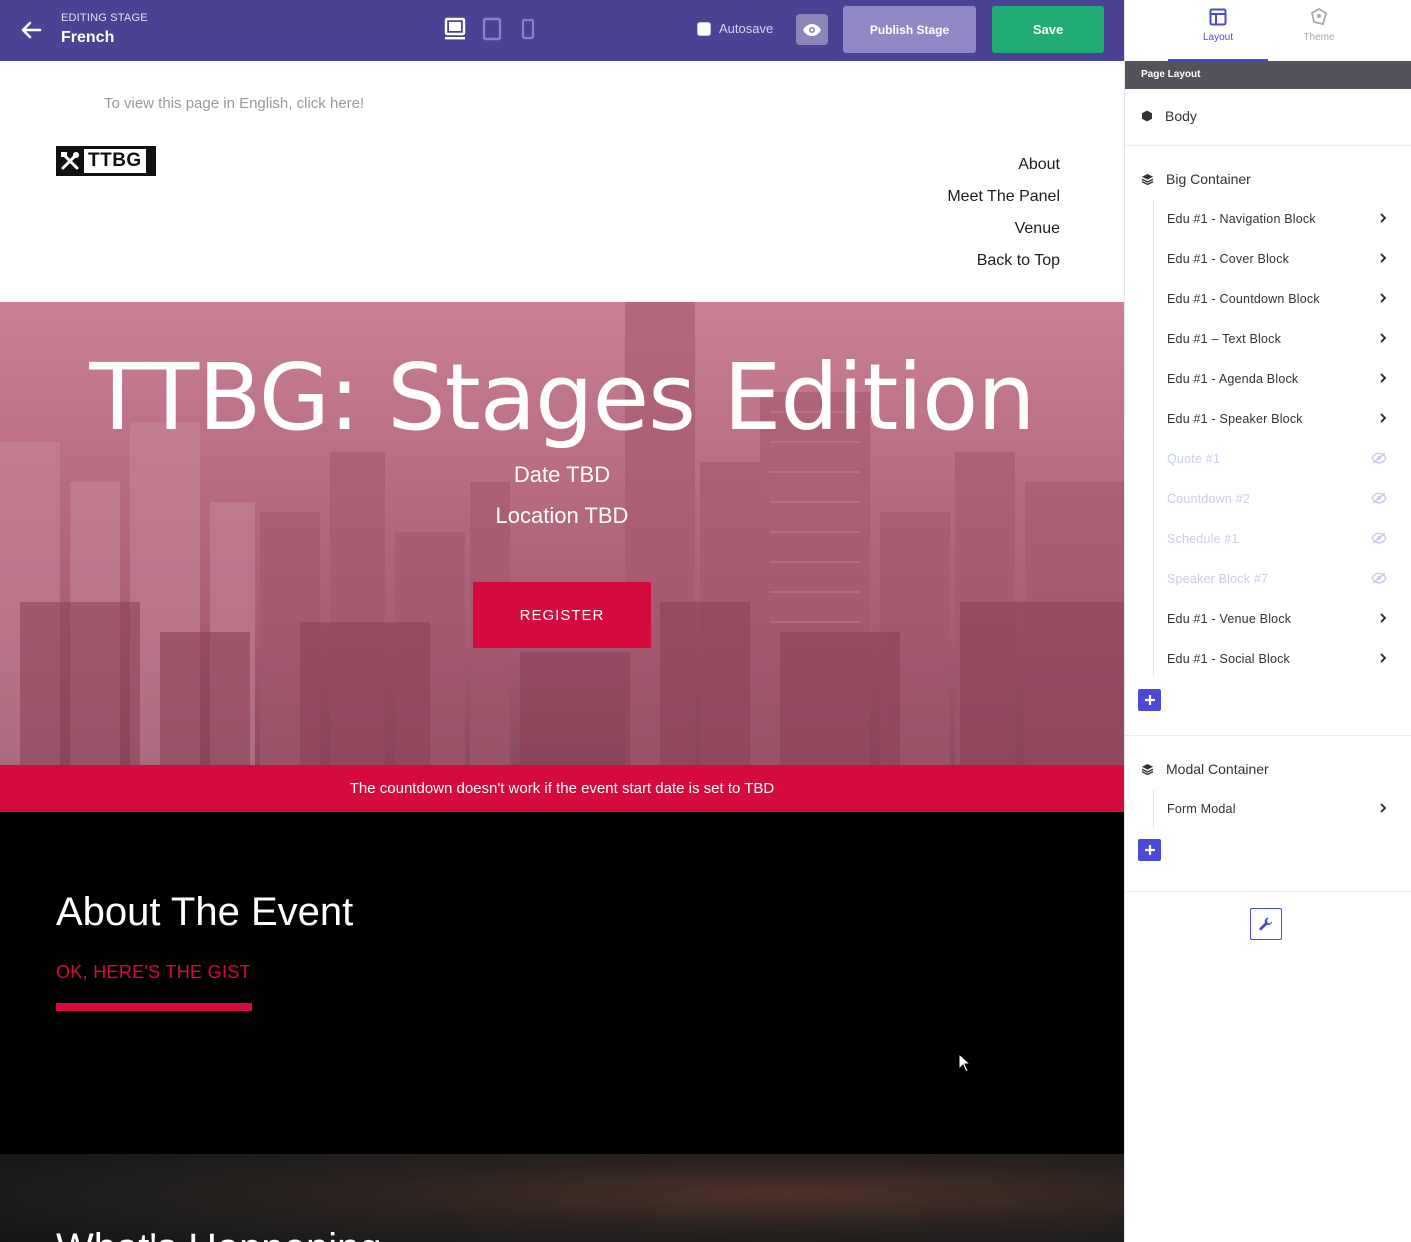 This screenshot has height=1242, width=1411. Describe the element at coordinates (562, 1198) in the screenshot. I see `agenda-section: What's Happening` at that location.